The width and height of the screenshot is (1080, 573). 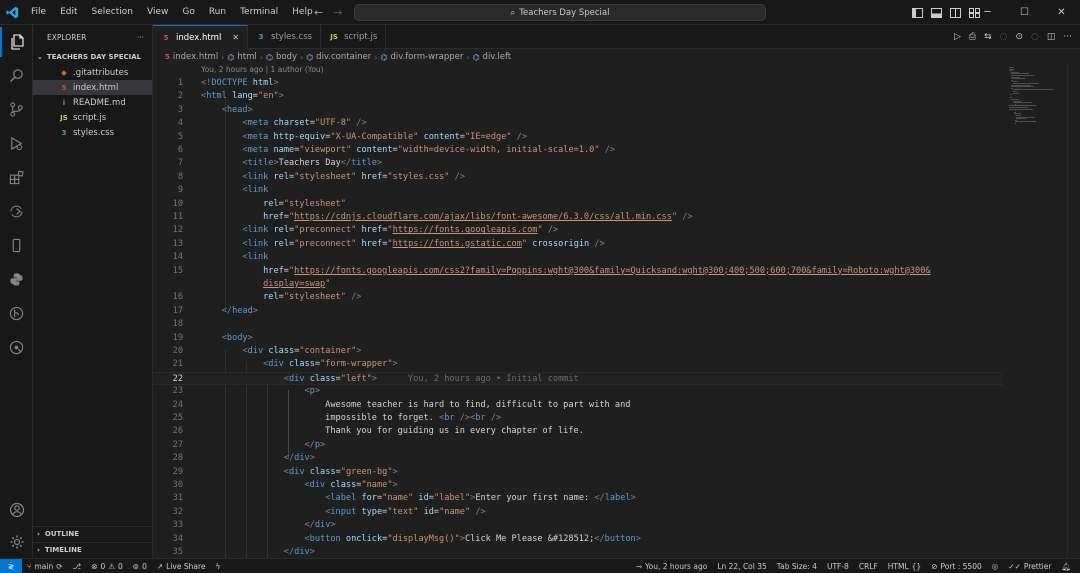 I want to click on pulse-indicator: ϟ, so click(x=218, y=566).